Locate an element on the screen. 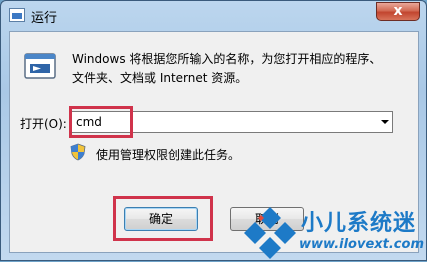 The image size is (427, 262). close-button: x is located at coordinates (398, 11).